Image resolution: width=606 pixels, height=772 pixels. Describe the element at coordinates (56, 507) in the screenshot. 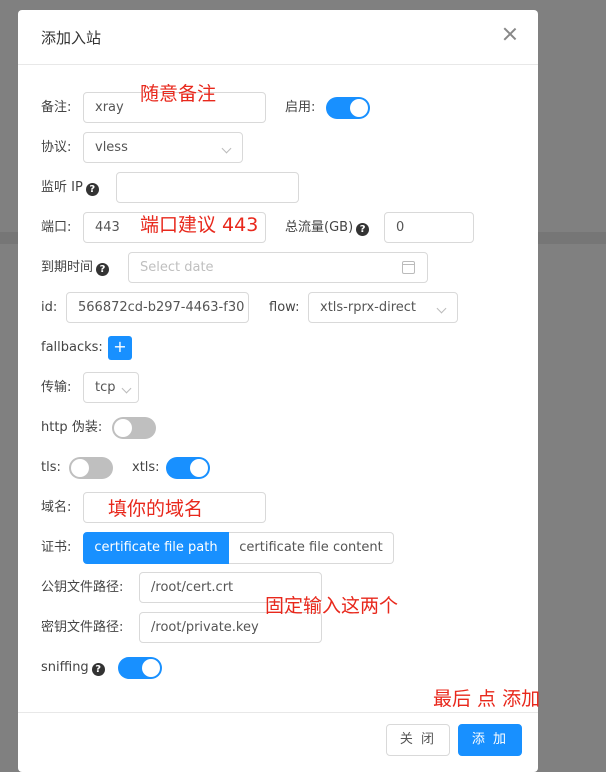

I see `domain-label: 域名:` at that location.